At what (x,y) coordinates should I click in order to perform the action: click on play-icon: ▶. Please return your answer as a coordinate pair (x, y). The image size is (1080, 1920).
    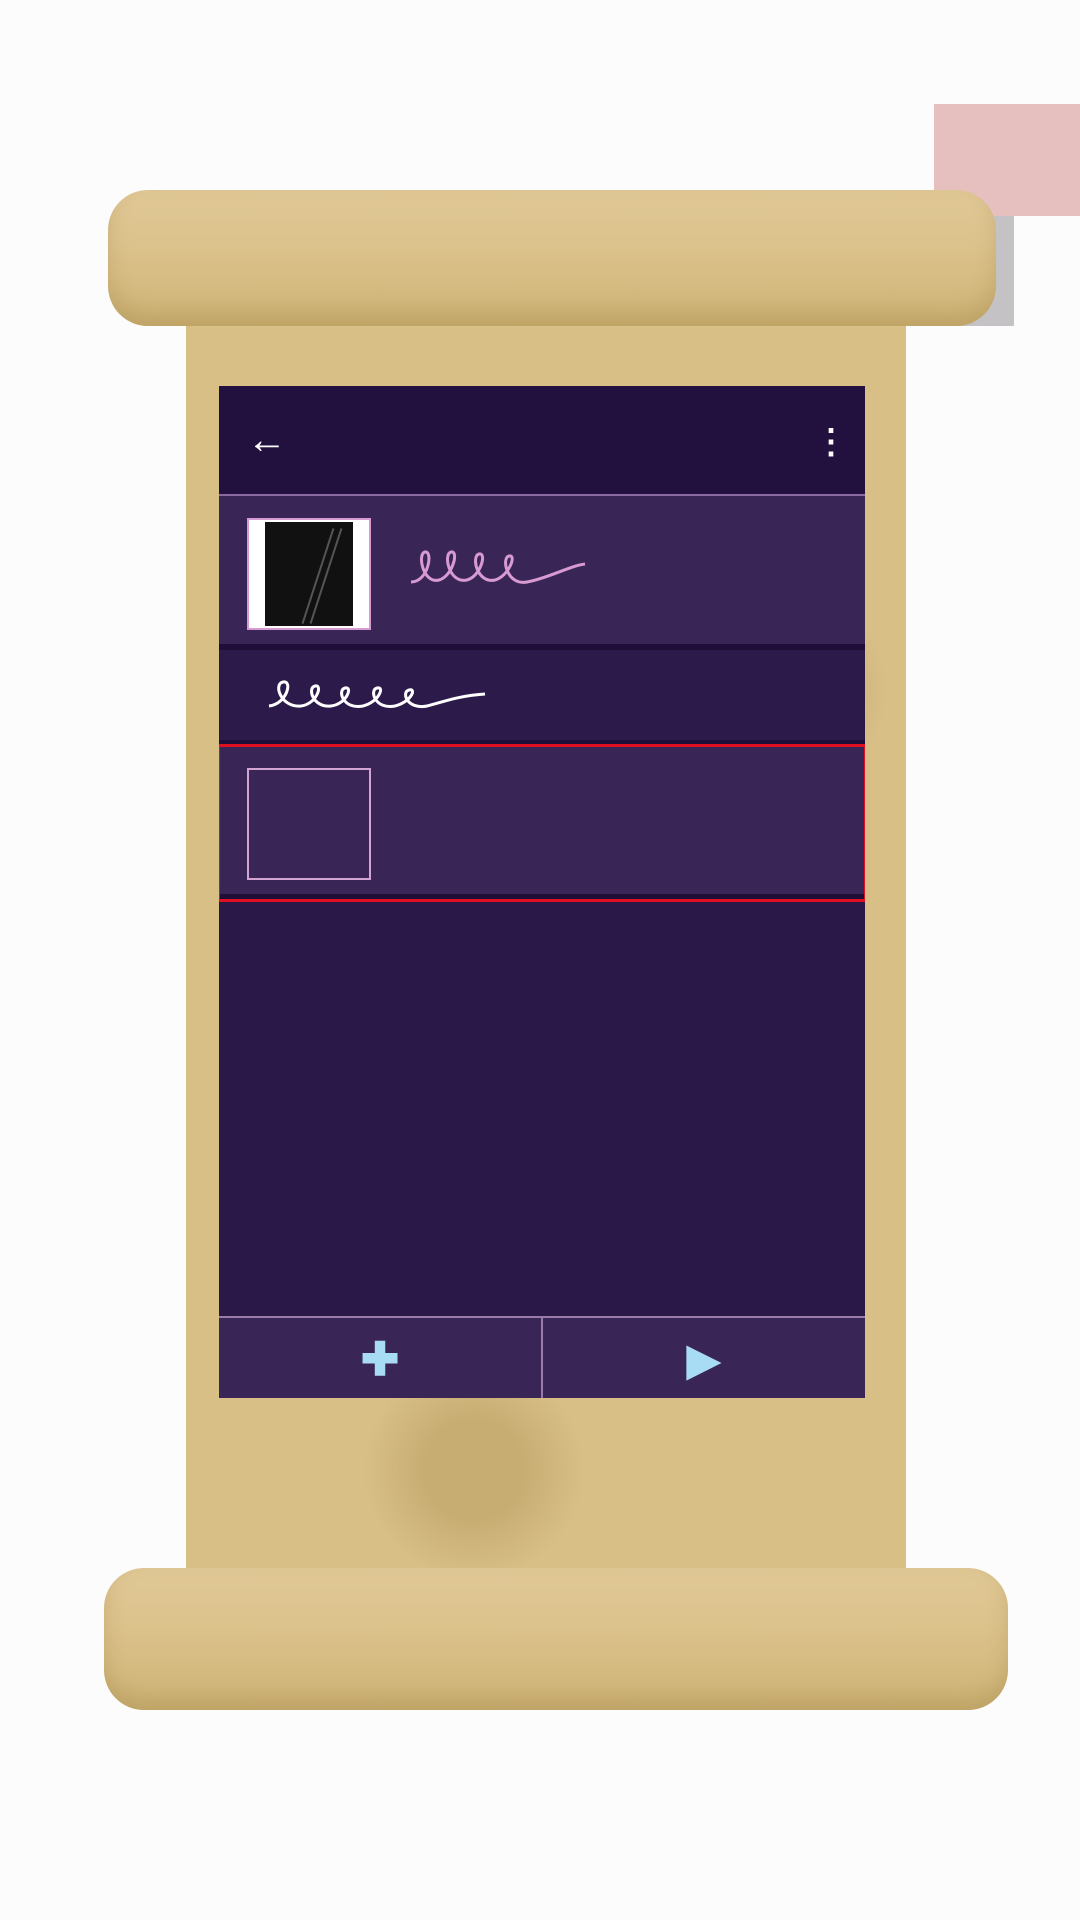
    Looking at the image, I should click on (704, 1358).